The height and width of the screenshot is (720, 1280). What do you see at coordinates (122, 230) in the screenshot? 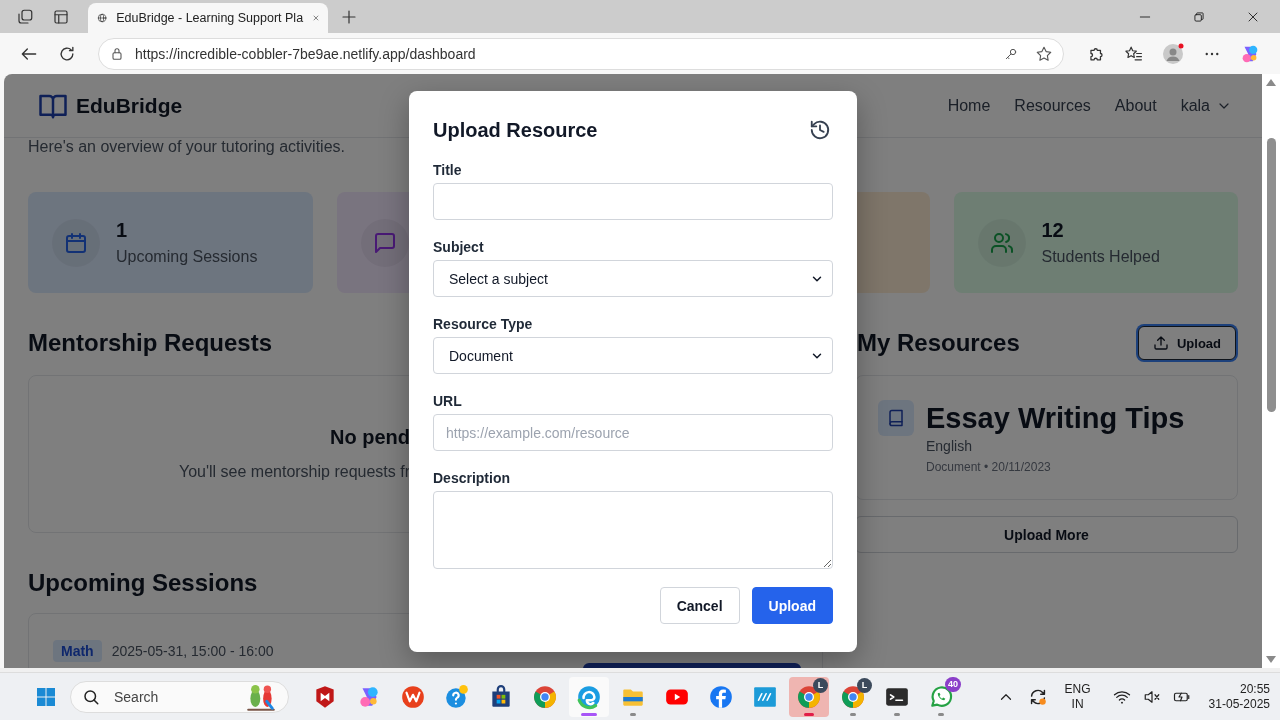
I see `stat-value: 1` at bounding box center [122, 230].